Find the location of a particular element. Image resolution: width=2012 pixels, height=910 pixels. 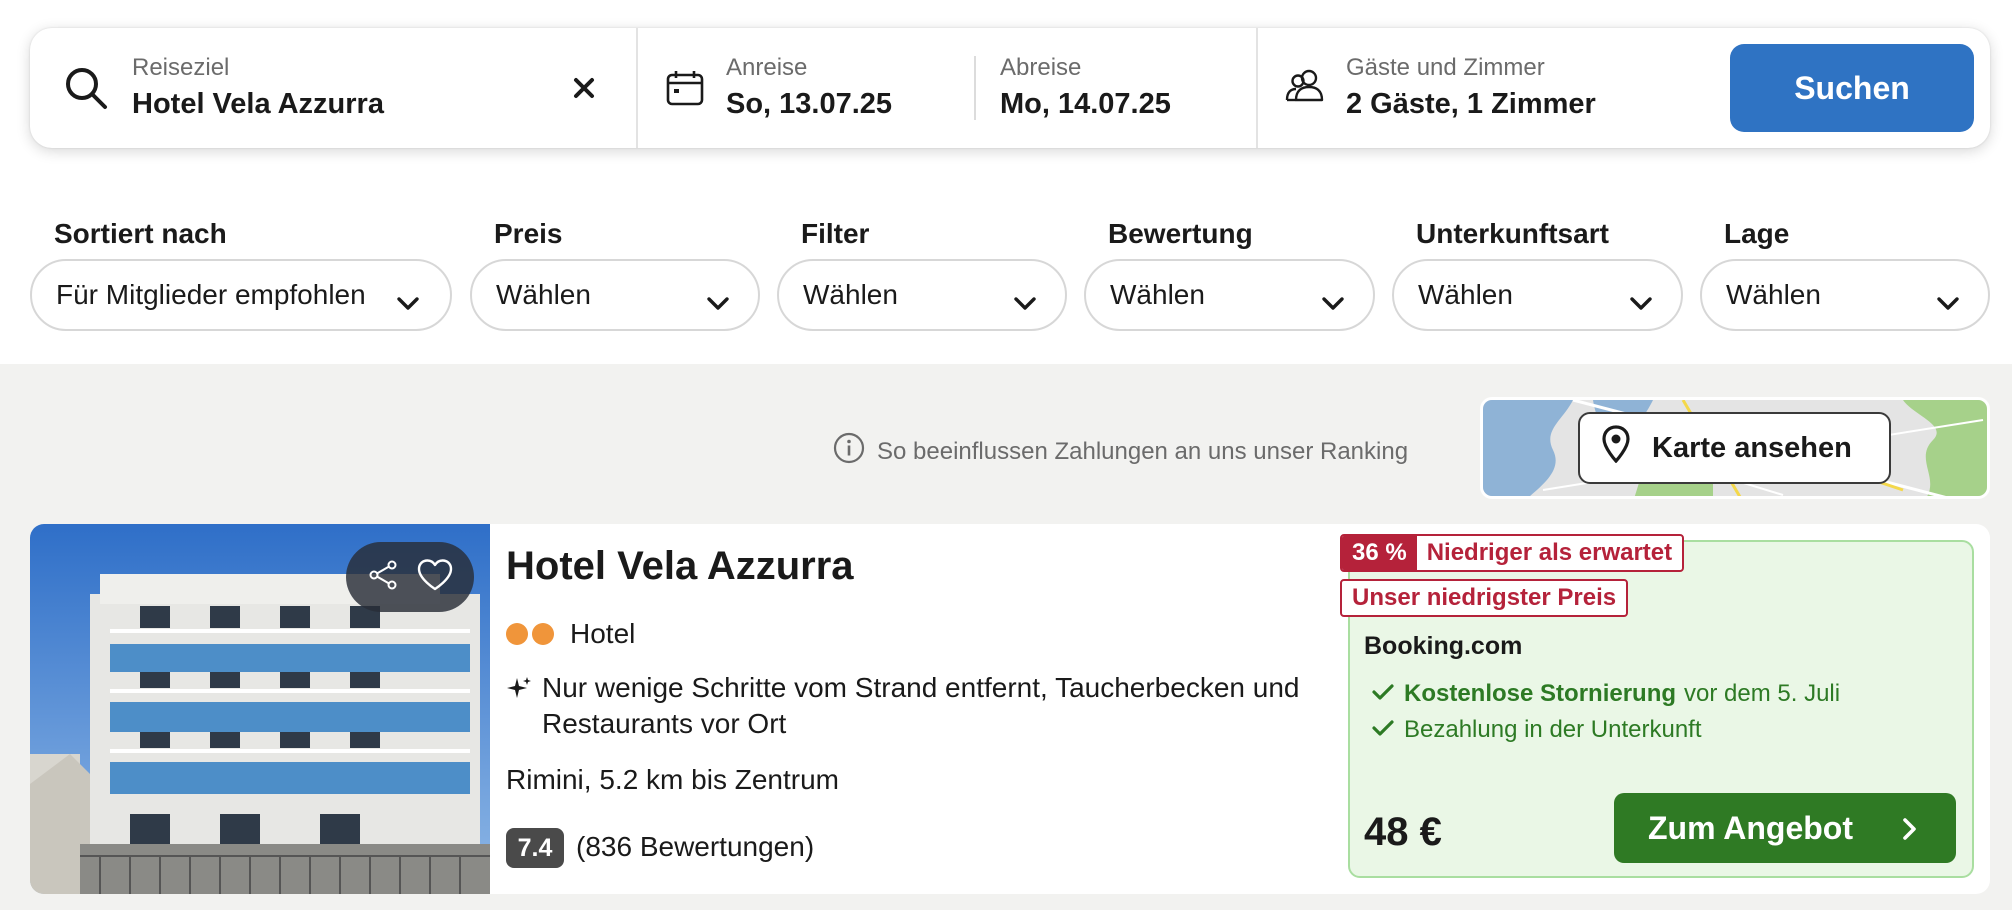

location-select-value: Wählen is located at coordinates (1773, 294).